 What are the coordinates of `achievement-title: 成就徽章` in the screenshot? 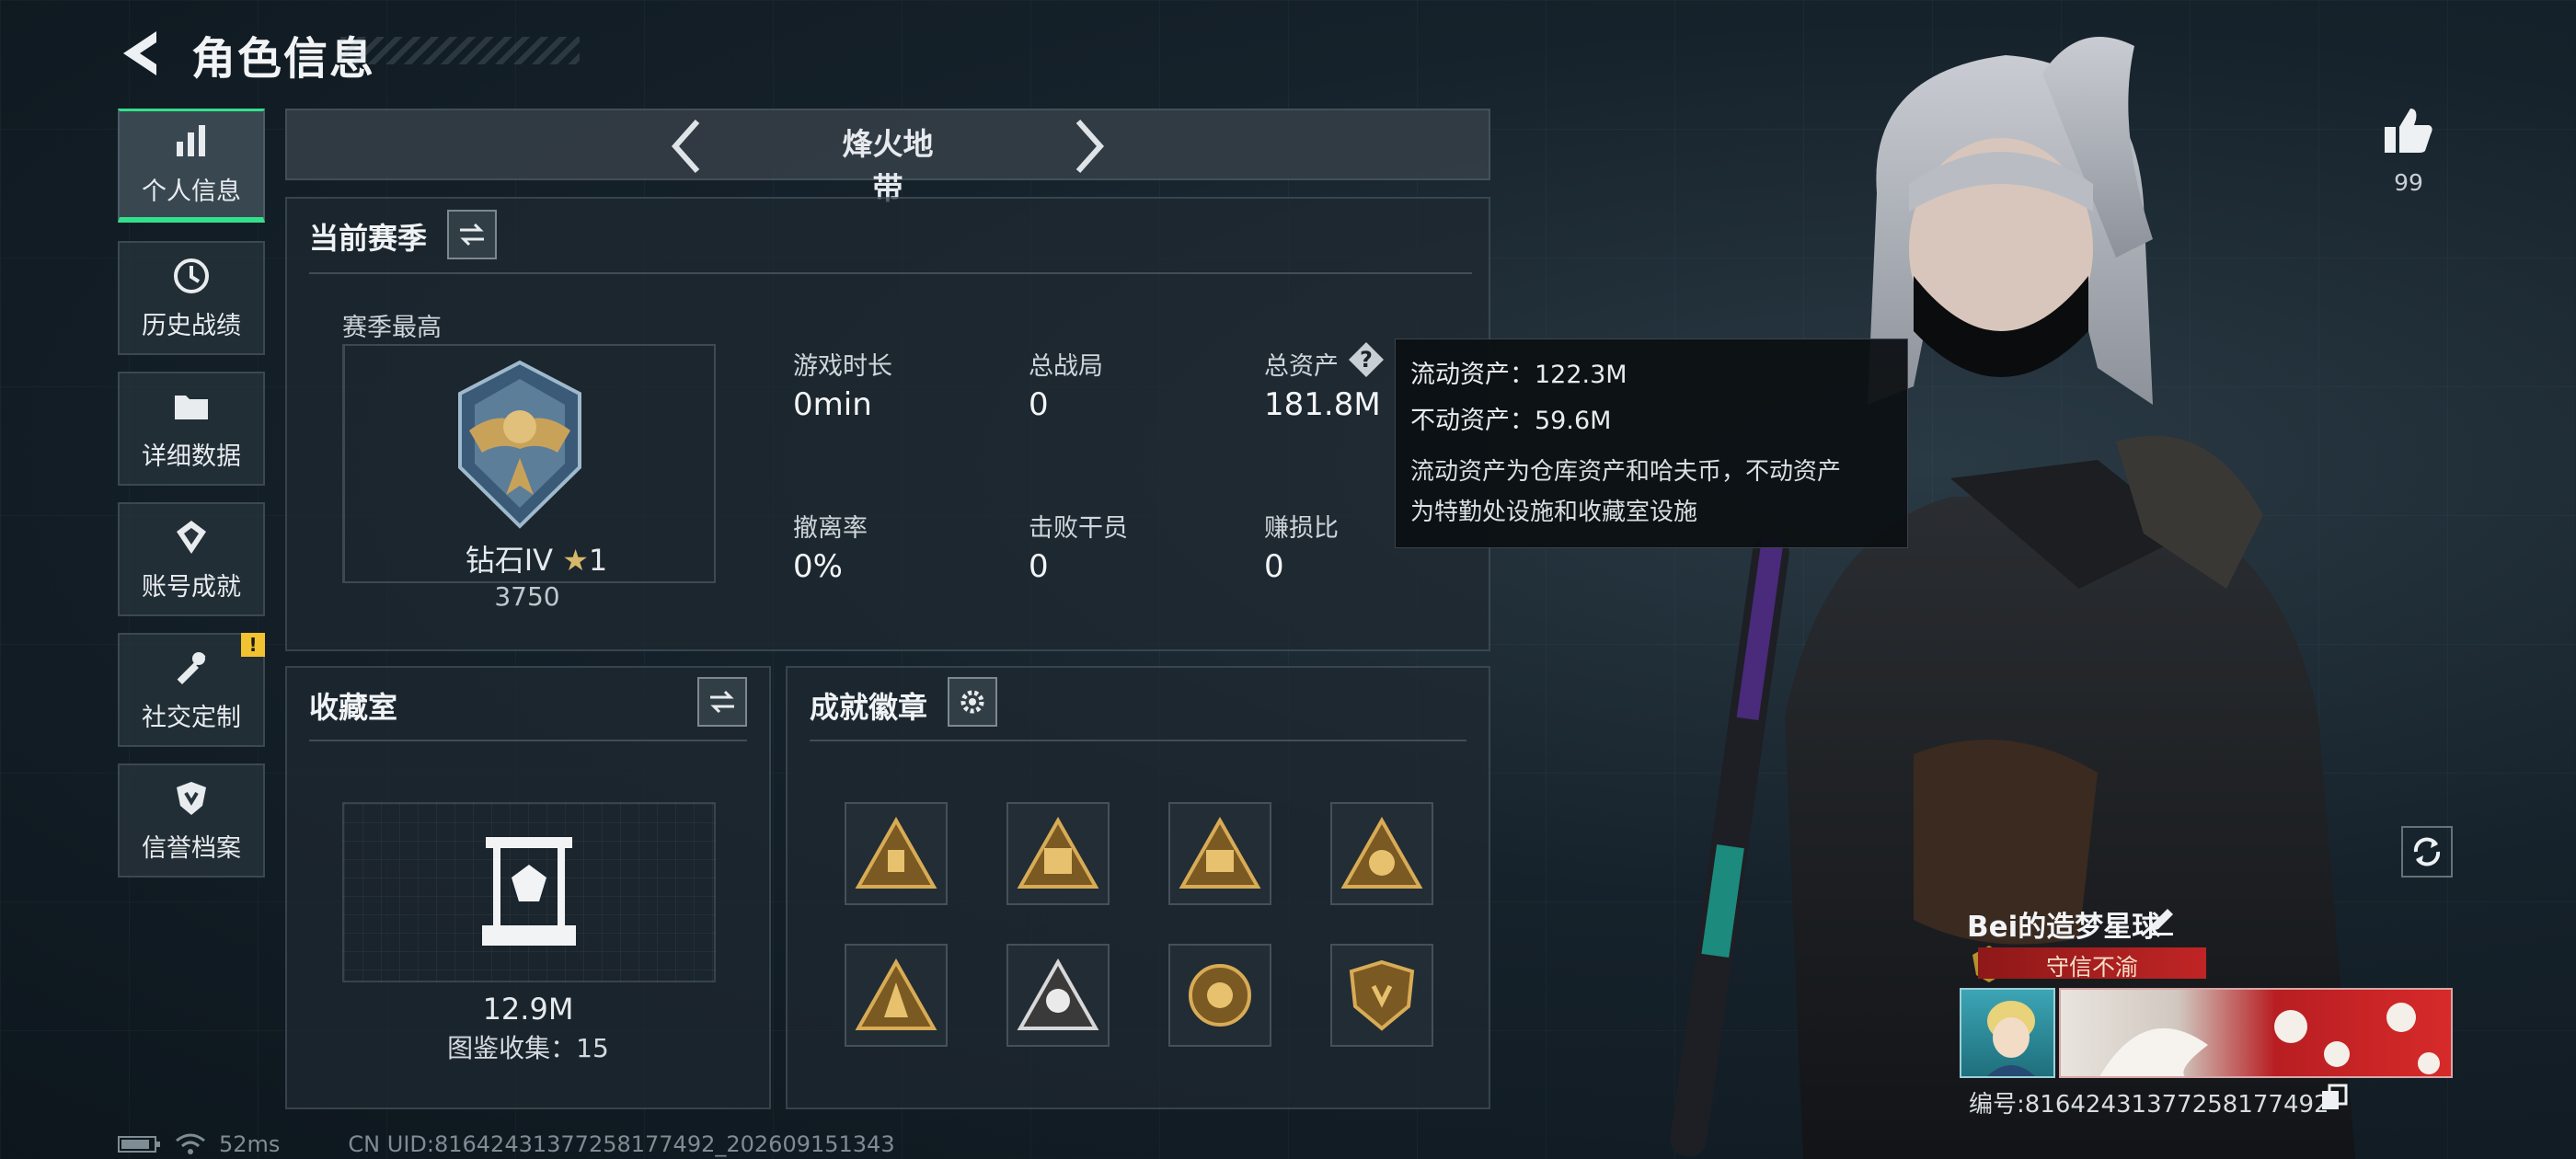 It's located at (869, 707).